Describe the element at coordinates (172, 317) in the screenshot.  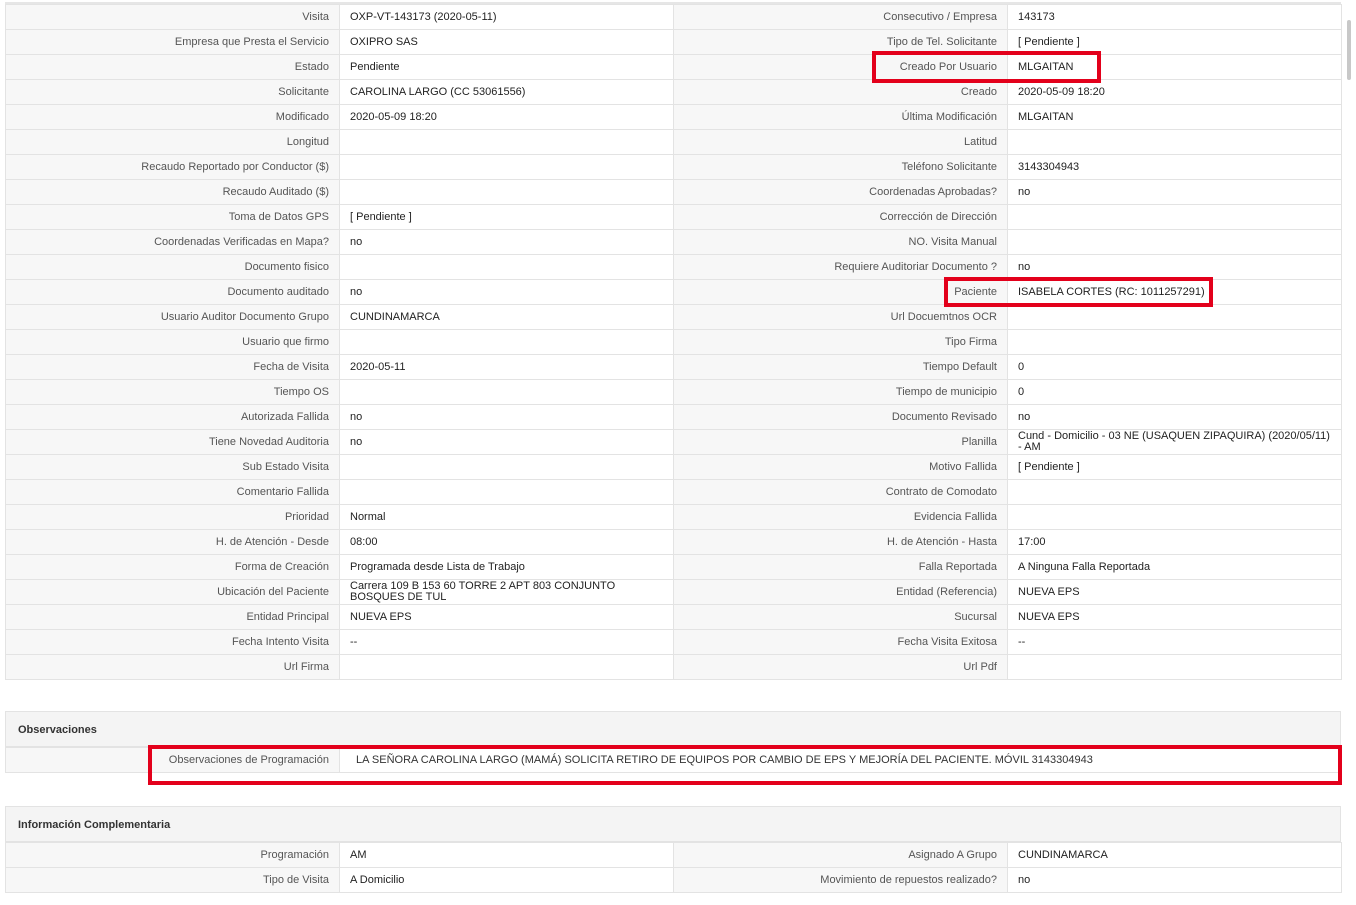
I see `field-label: Usuario Auditor Documento Grupo` at that location.